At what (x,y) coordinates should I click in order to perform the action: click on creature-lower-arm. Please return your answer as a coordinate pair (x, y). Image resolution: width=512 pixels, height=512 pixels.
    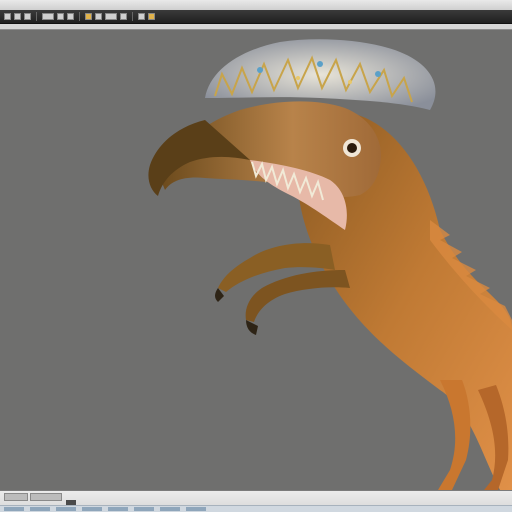
    Looking at the image, I should click on (297, 296).